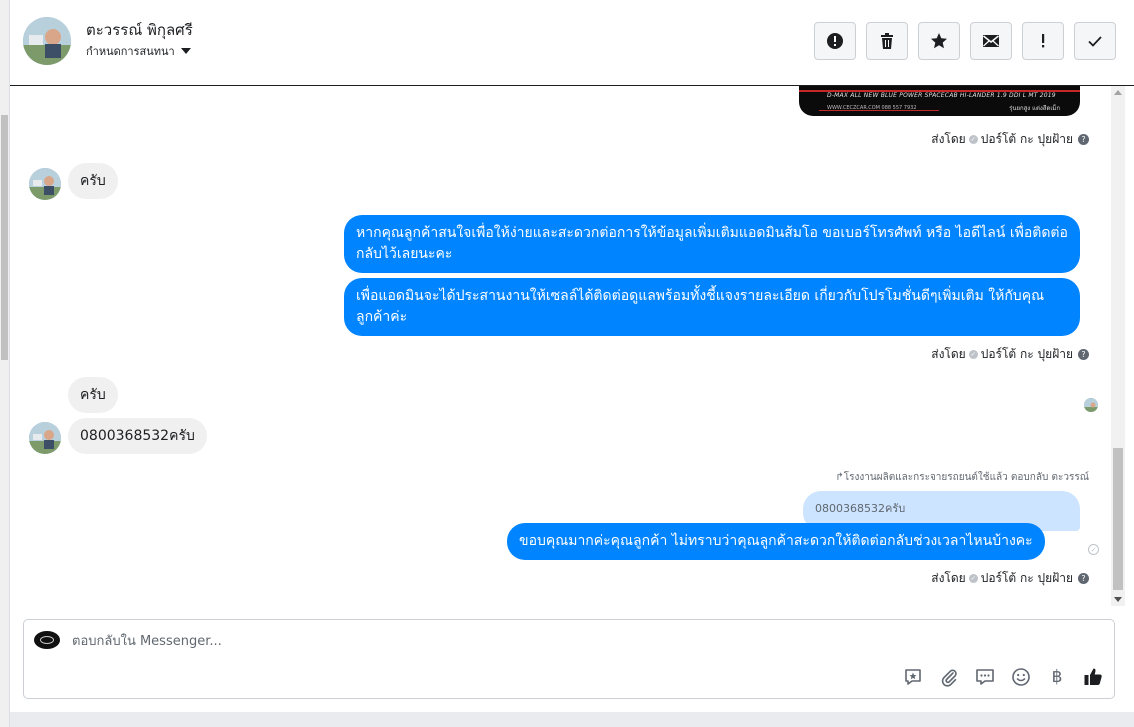 This screenshot has height=727, width=1134. I want to click on check-icon, so click(1095, 41).